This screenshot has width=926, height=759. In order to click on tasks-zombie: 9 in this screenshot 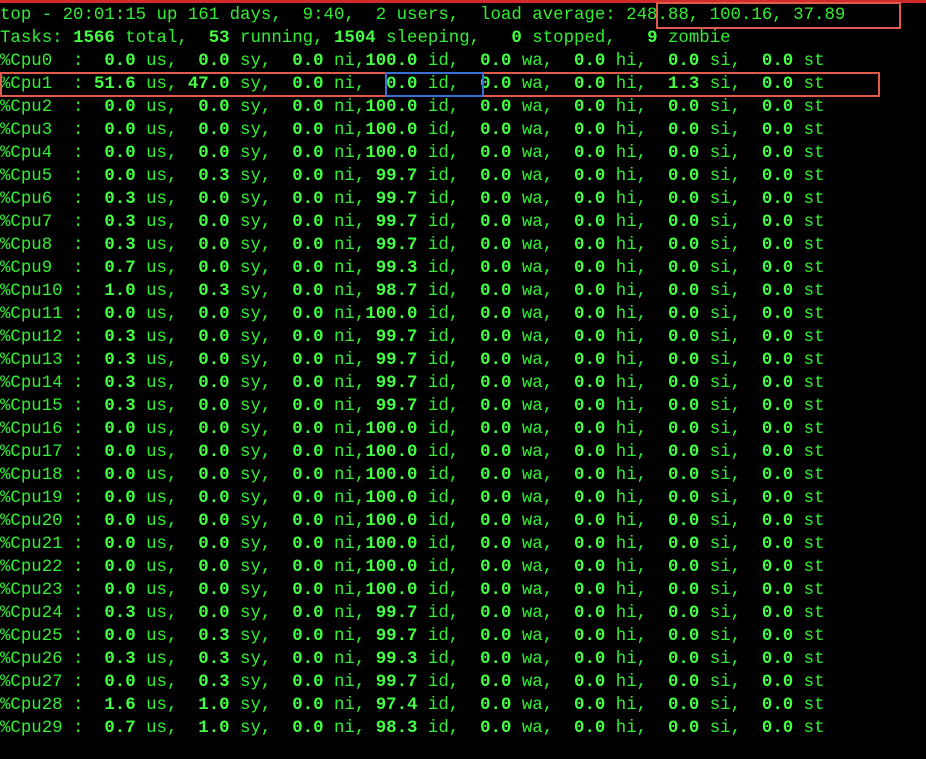, I will do `click(652, 38)`.